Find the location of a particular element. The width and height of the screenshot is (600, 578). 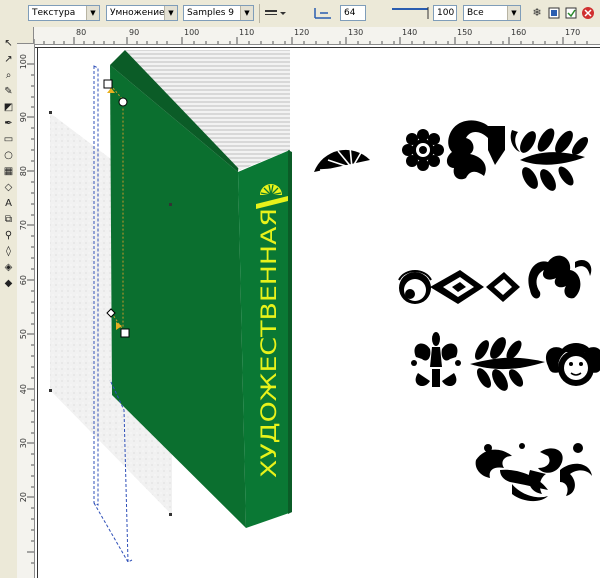

separator is located at coordinates (259, 13).